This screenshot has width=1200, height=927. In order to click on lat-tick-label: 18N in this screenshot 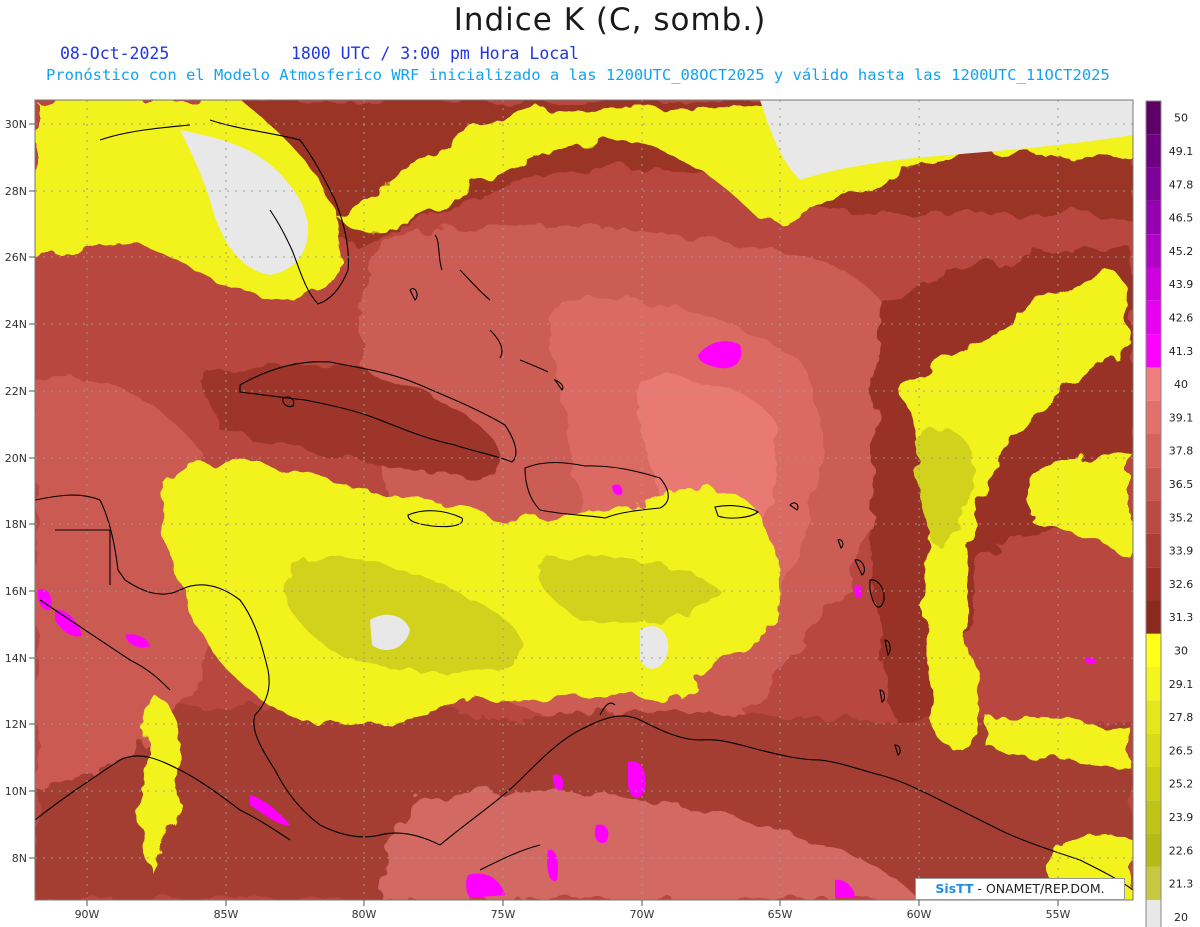, I will do `click(16, 524)`.